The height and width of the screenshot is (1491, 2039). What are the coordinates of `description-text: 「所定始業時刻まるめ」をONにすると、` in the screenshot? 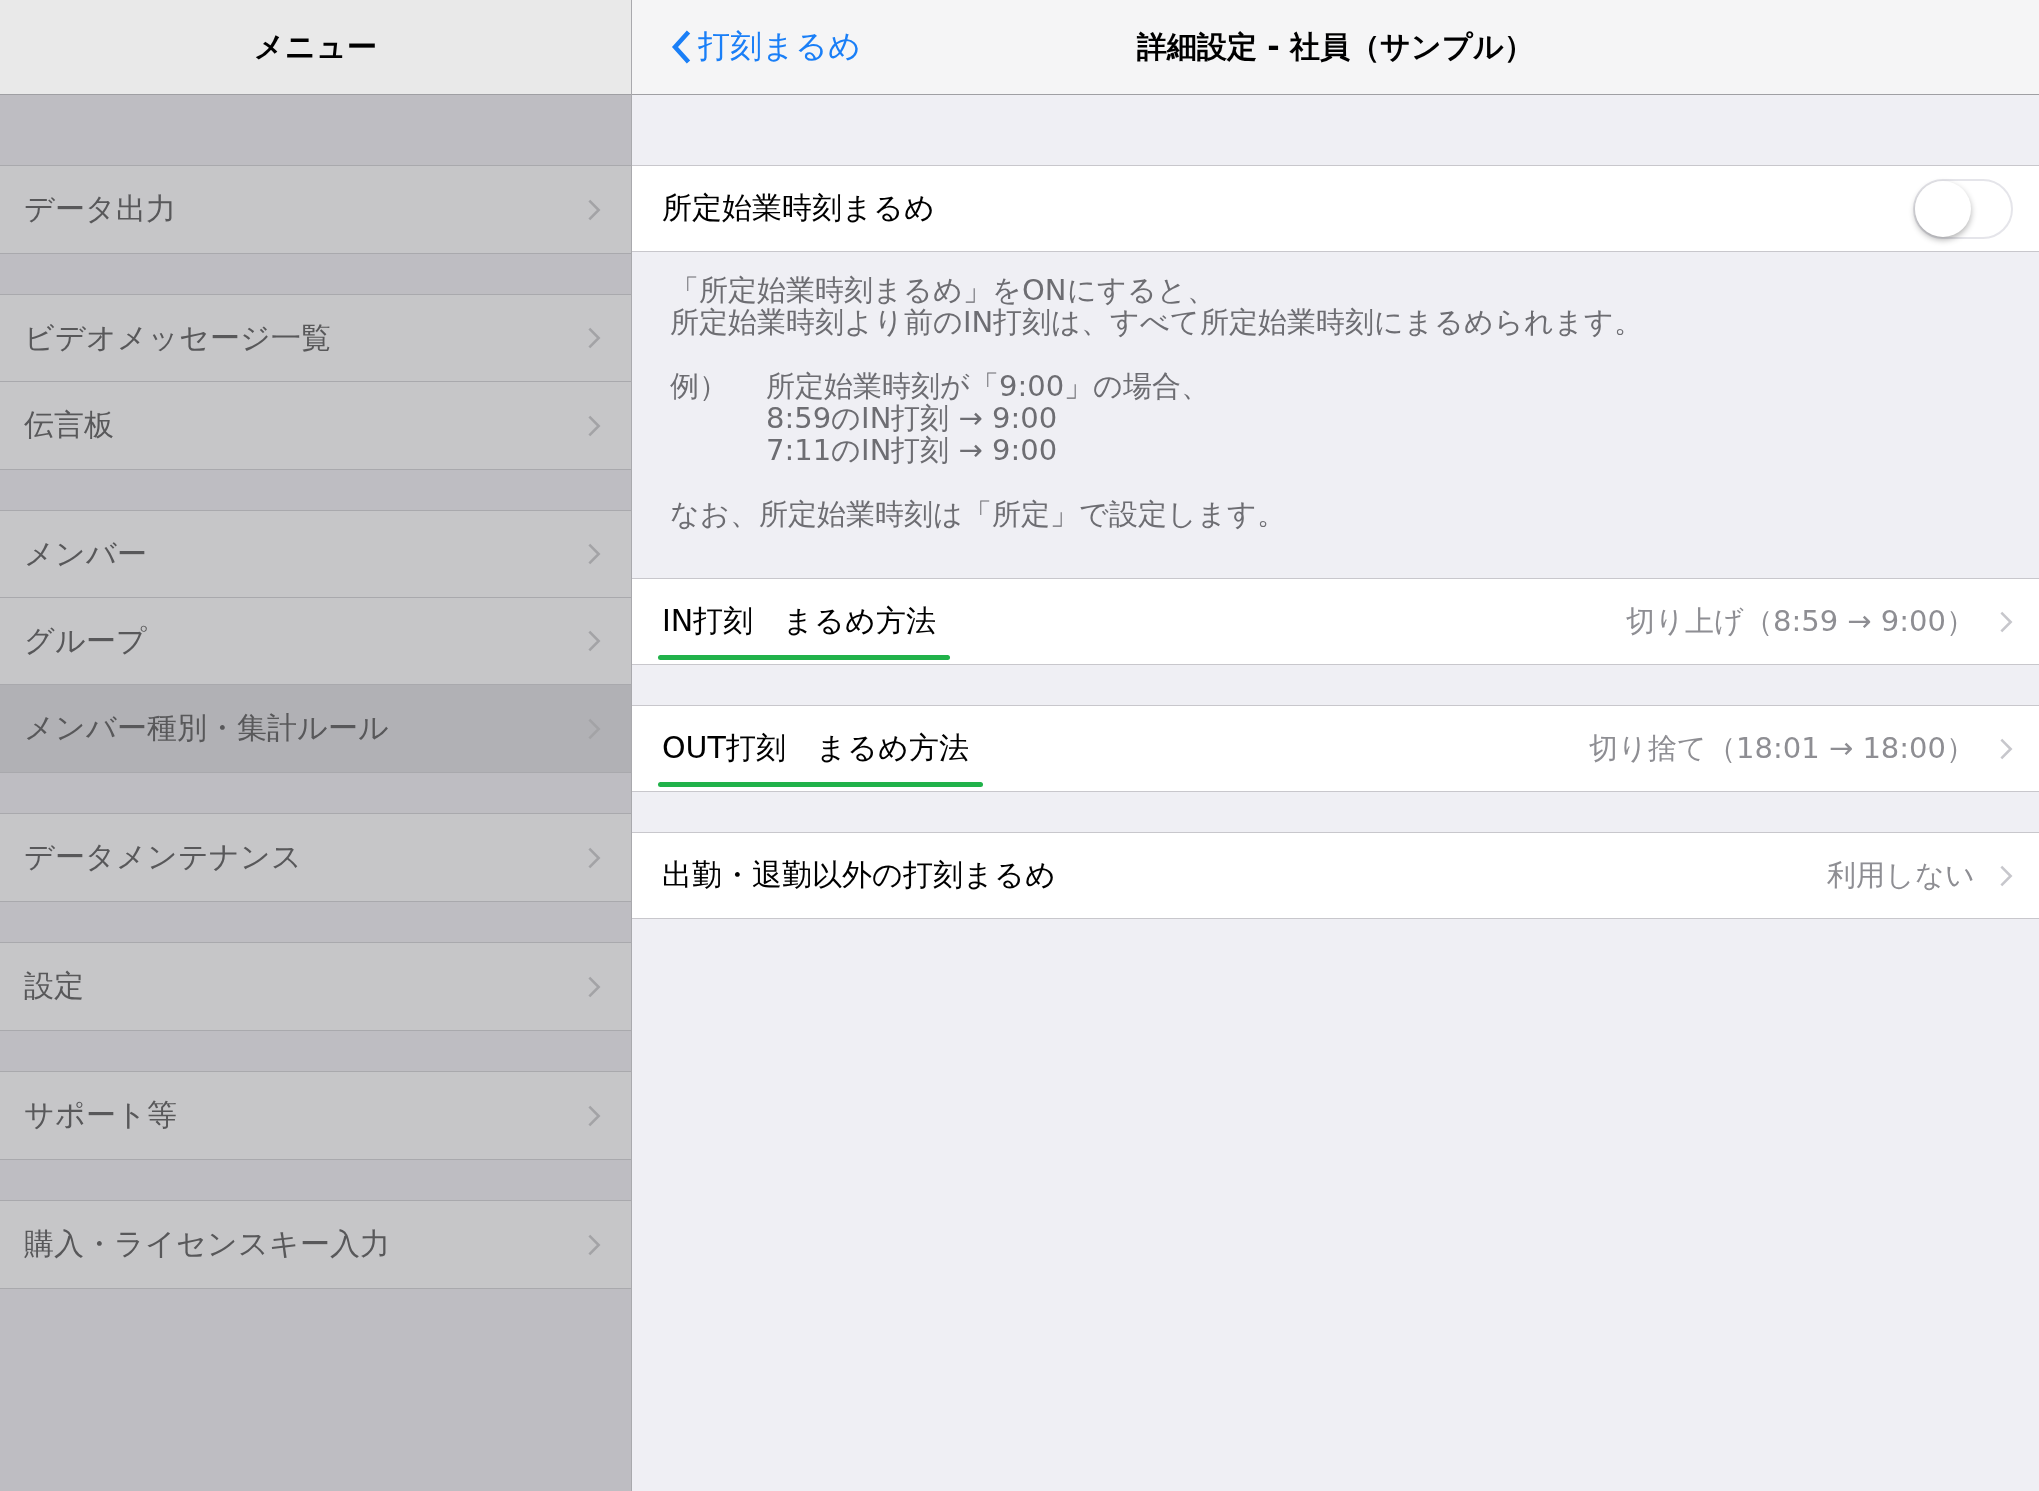 It's located at (943, 290).